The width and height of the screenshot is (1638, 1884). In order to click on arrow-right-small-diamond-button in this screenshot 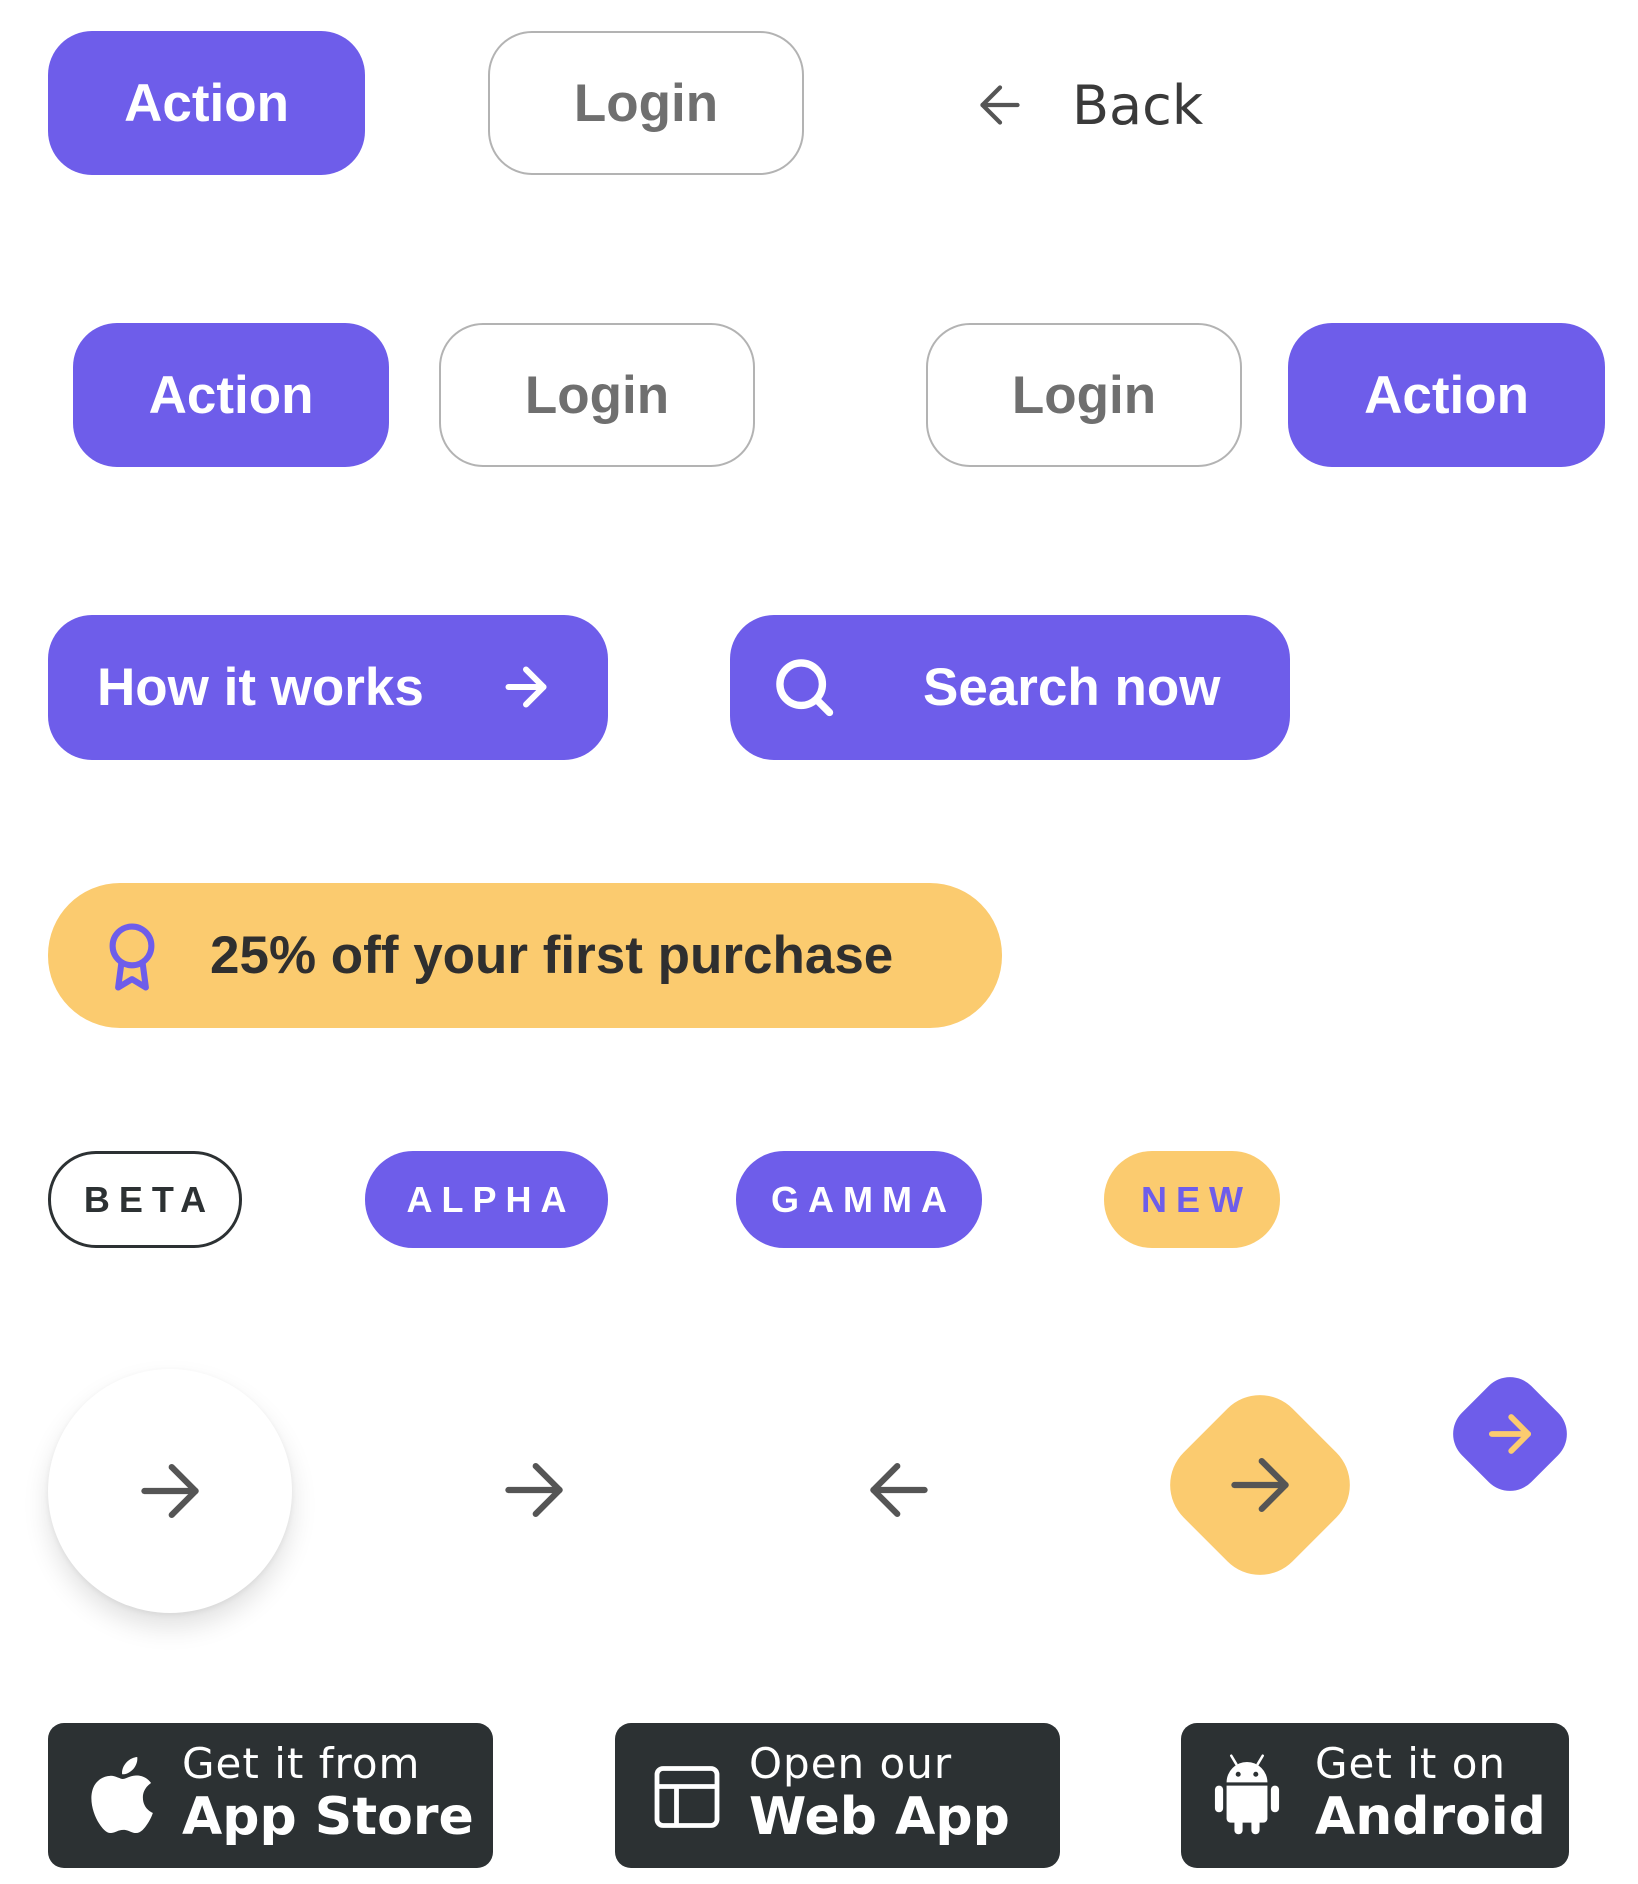, I will do `click(1510, 1434)`.